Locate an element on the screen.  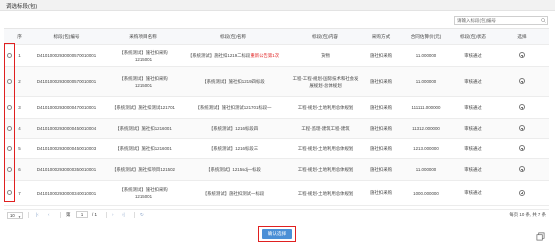
row-project: 【系统测试】施社扣项目121502 is located at coordinates (143, 169).